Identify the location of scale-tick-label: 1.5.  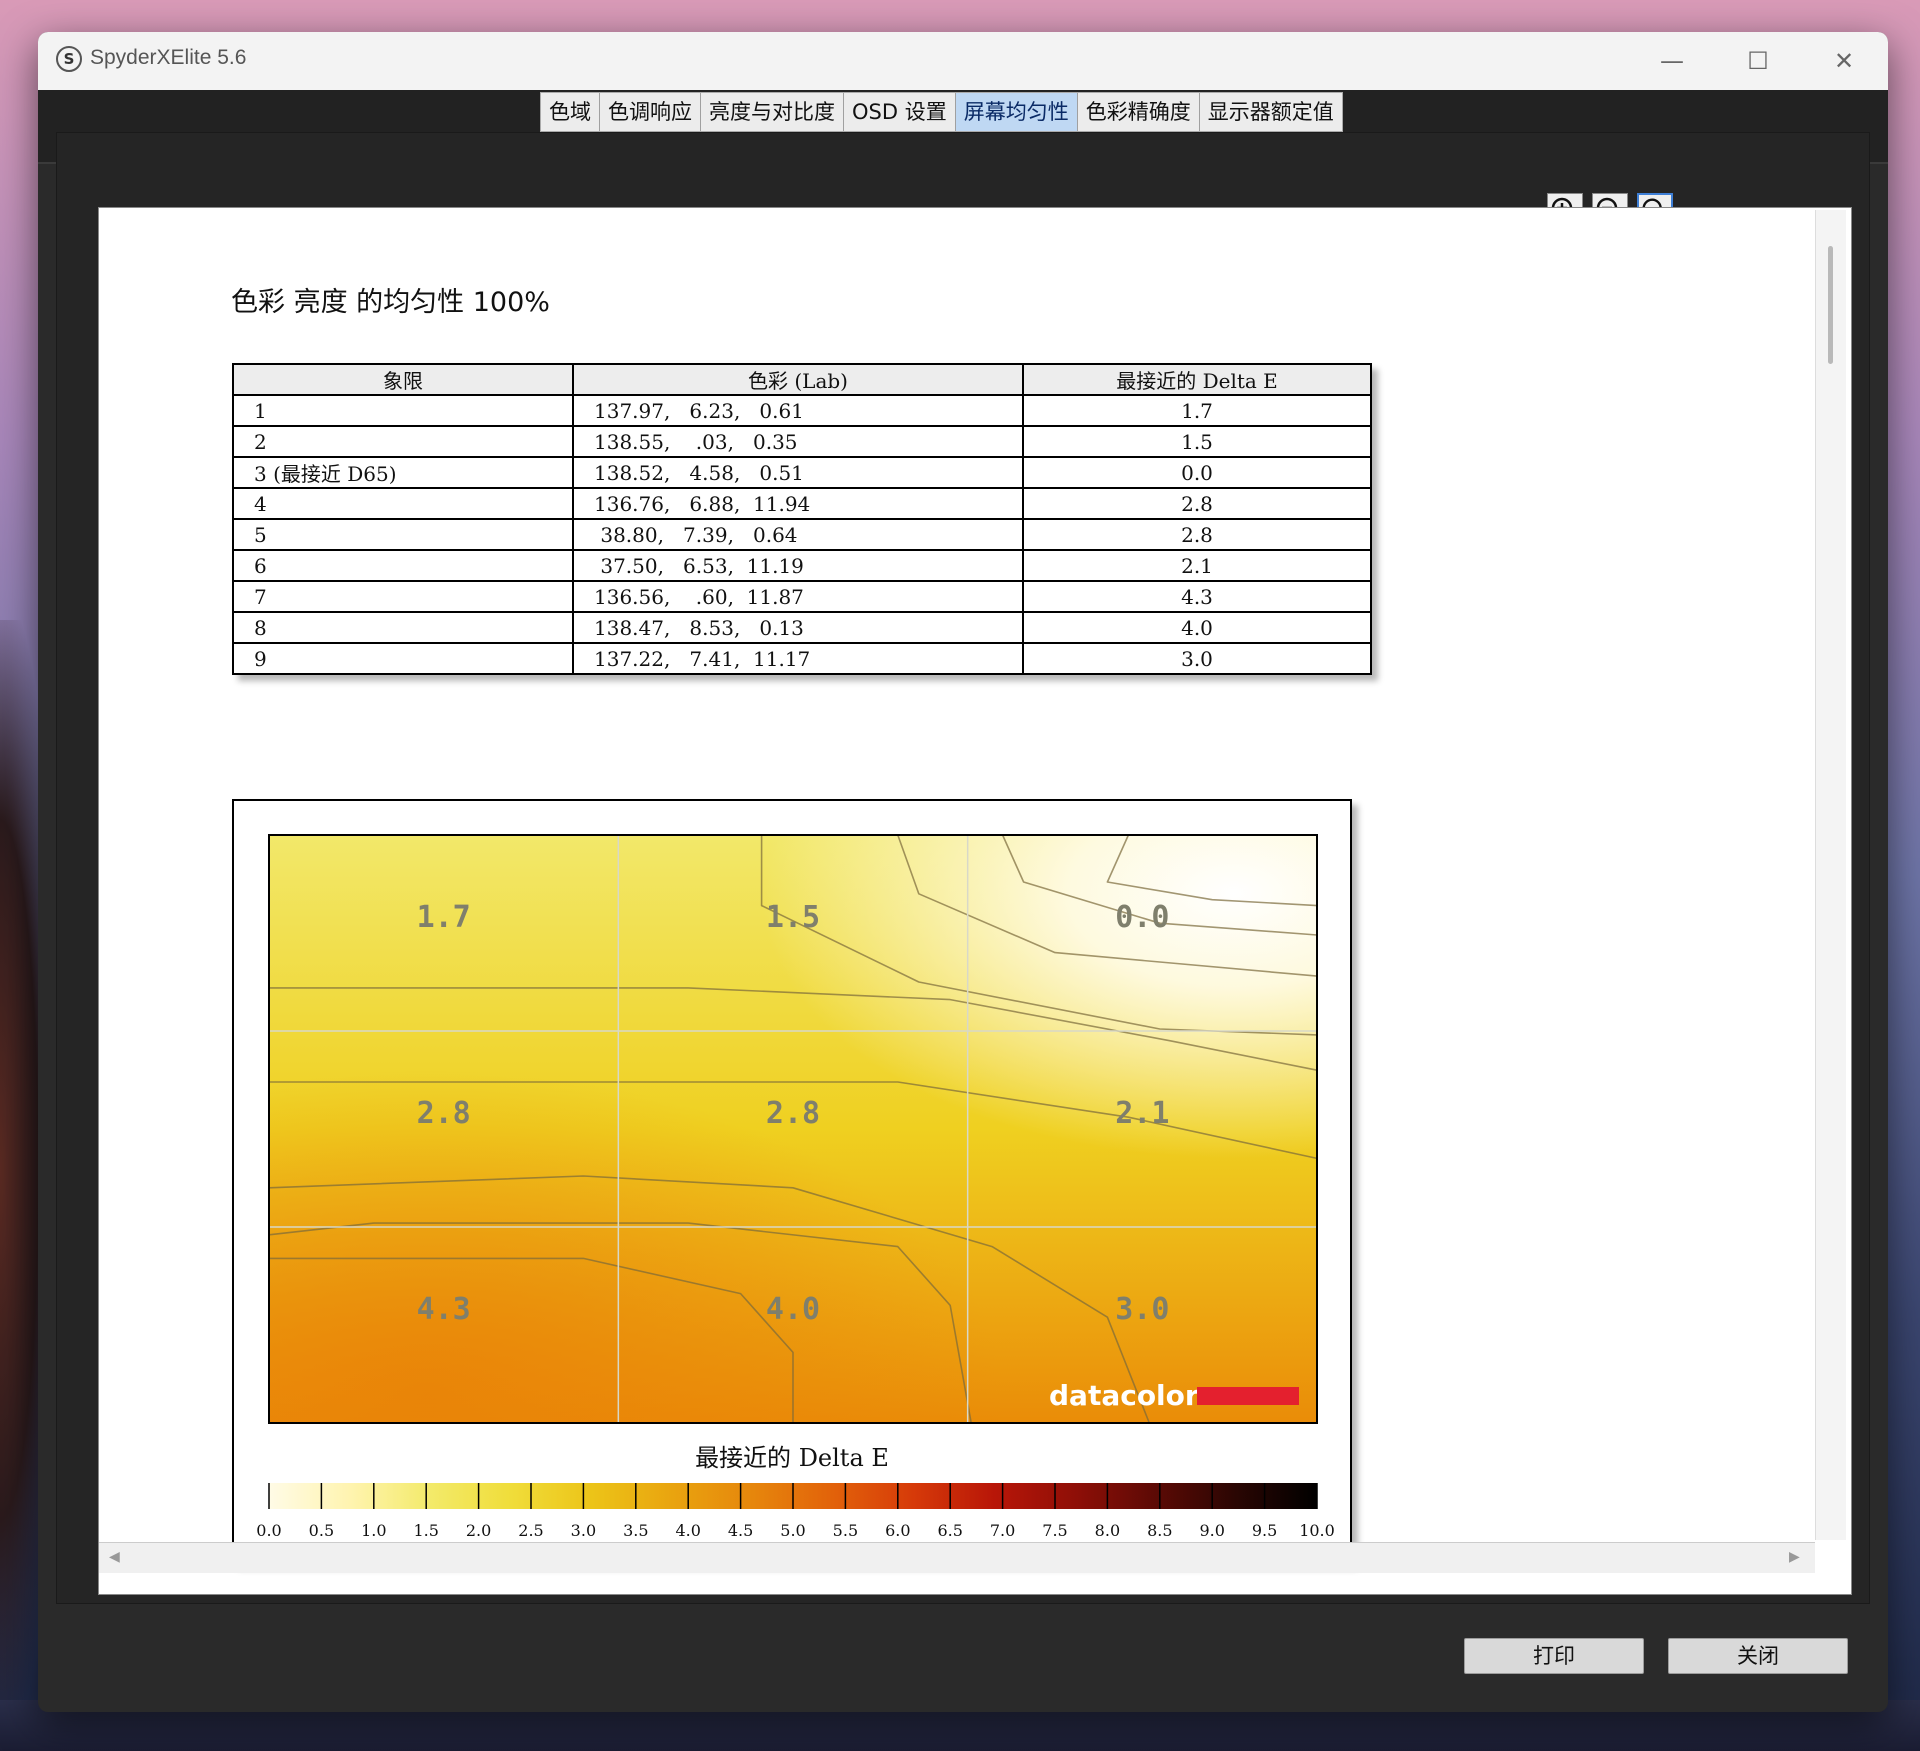
(425, 1530).